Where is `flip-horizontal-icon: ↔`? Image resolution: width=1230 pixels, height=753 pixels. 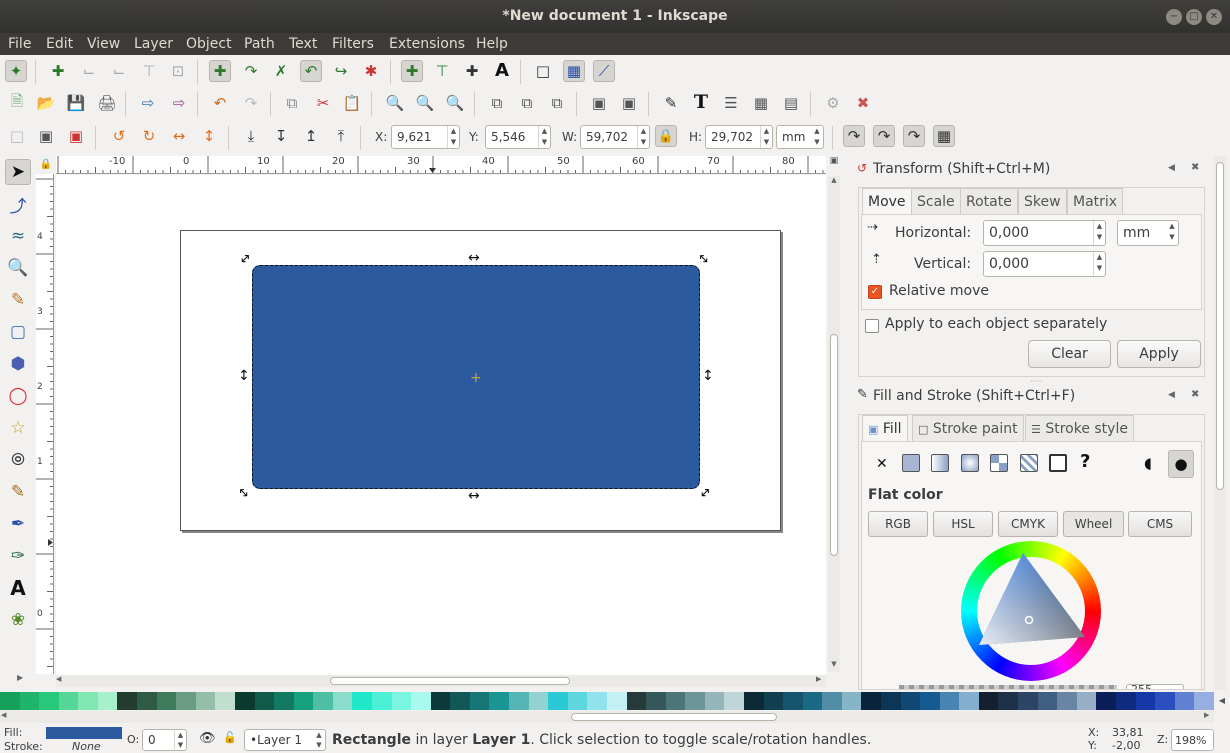
flip-horizontal-icon: ↔ is located at coordinates (179, 136).